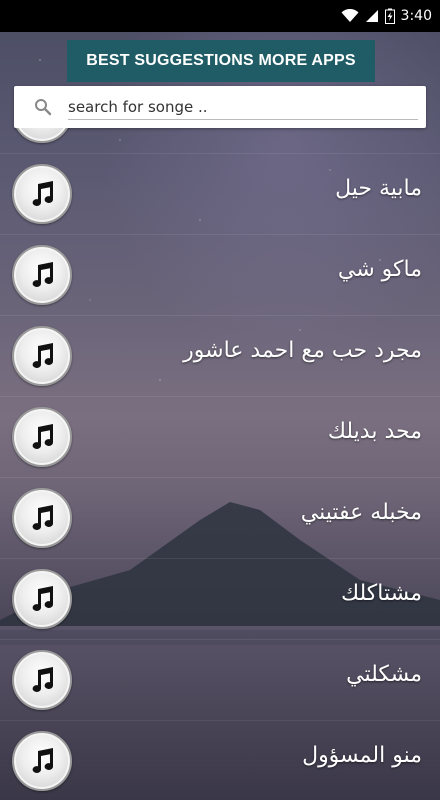 The width and height of the screenshot is (440, 800). I want to click on song-title: مجرد حب مع احمد عاشور, so click(302, 350).